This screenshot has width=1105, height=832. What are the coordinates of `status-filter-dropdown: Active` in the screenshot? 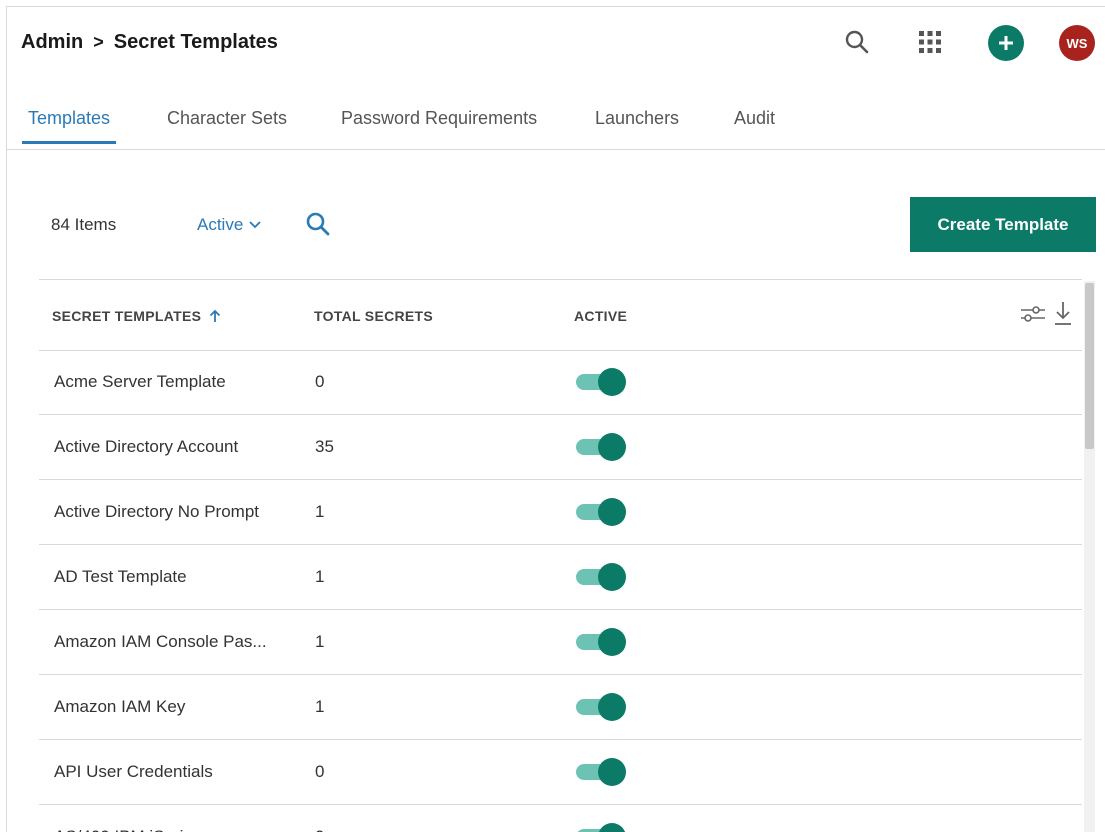 It's located at (229, 225).